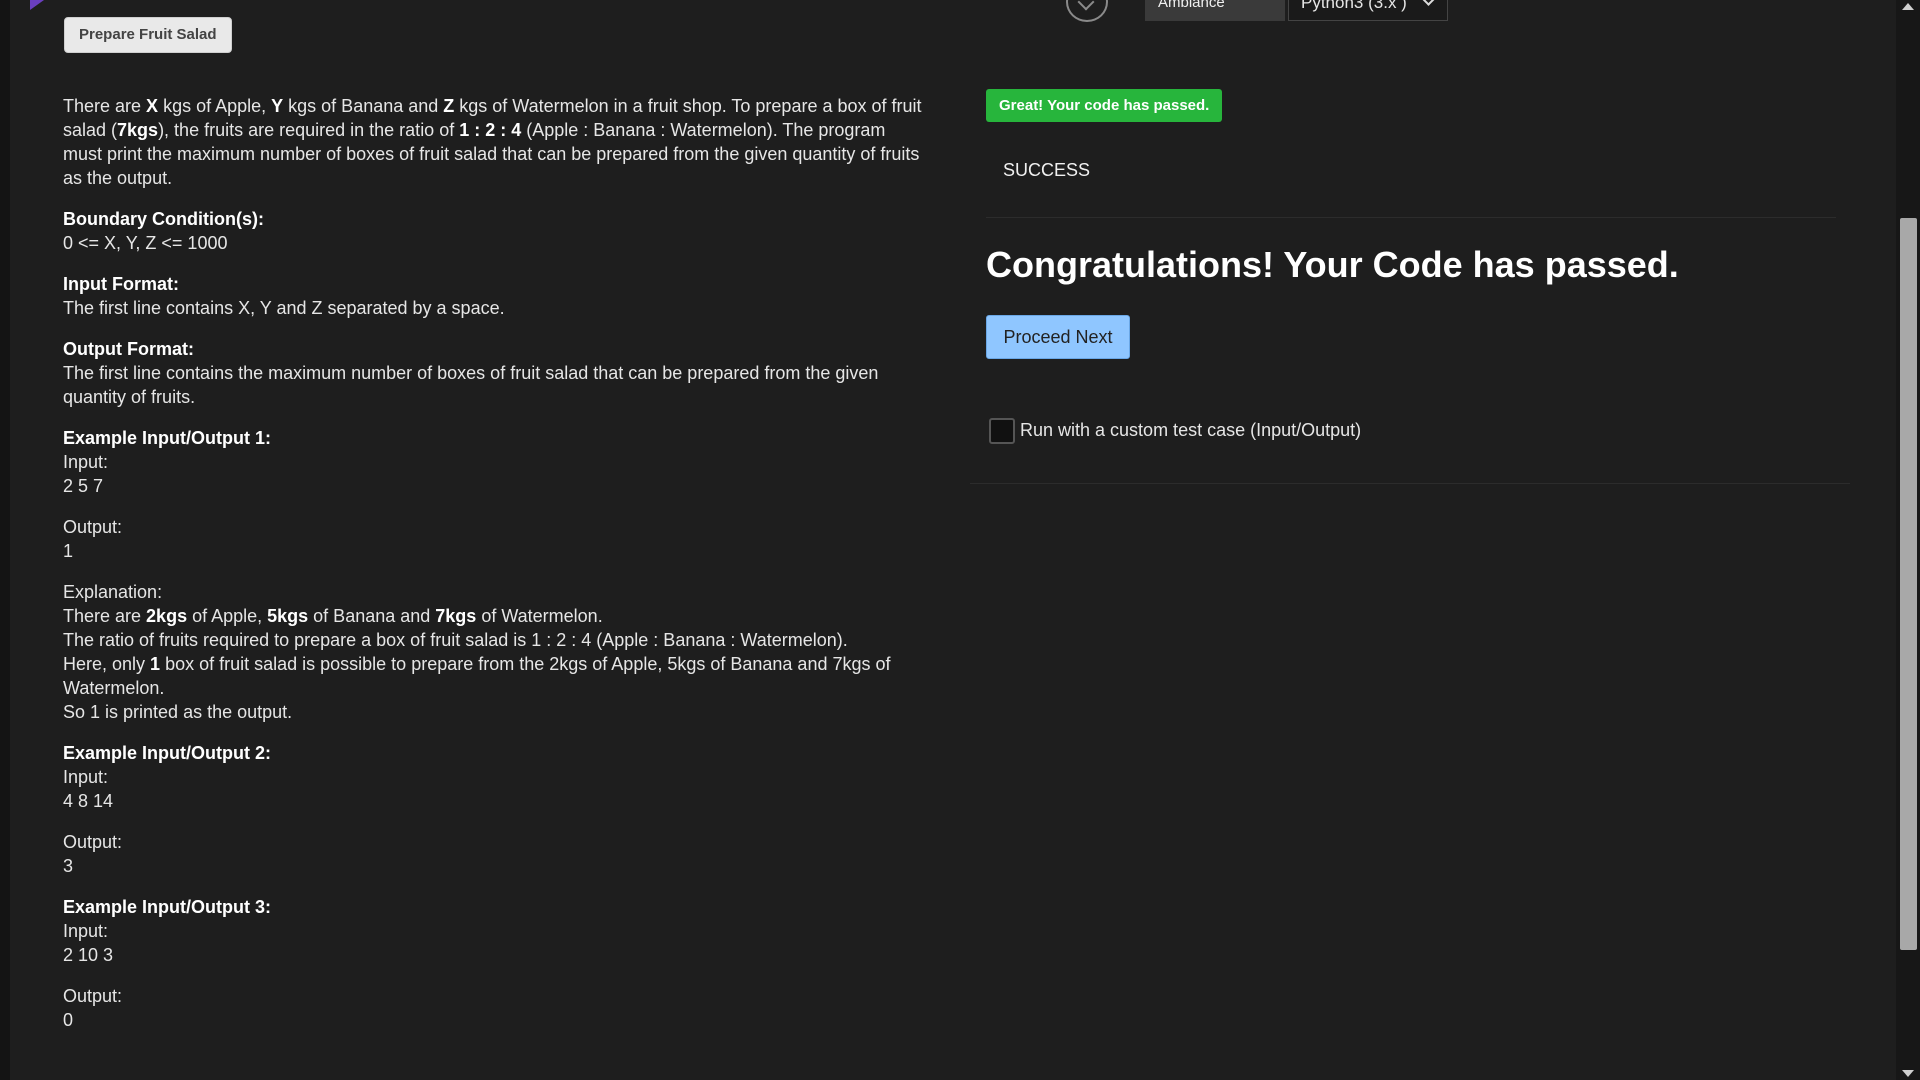 This screenshot has width=1920, height=1080. I want to click on example2-input-label: Input:, so click(86, 777).